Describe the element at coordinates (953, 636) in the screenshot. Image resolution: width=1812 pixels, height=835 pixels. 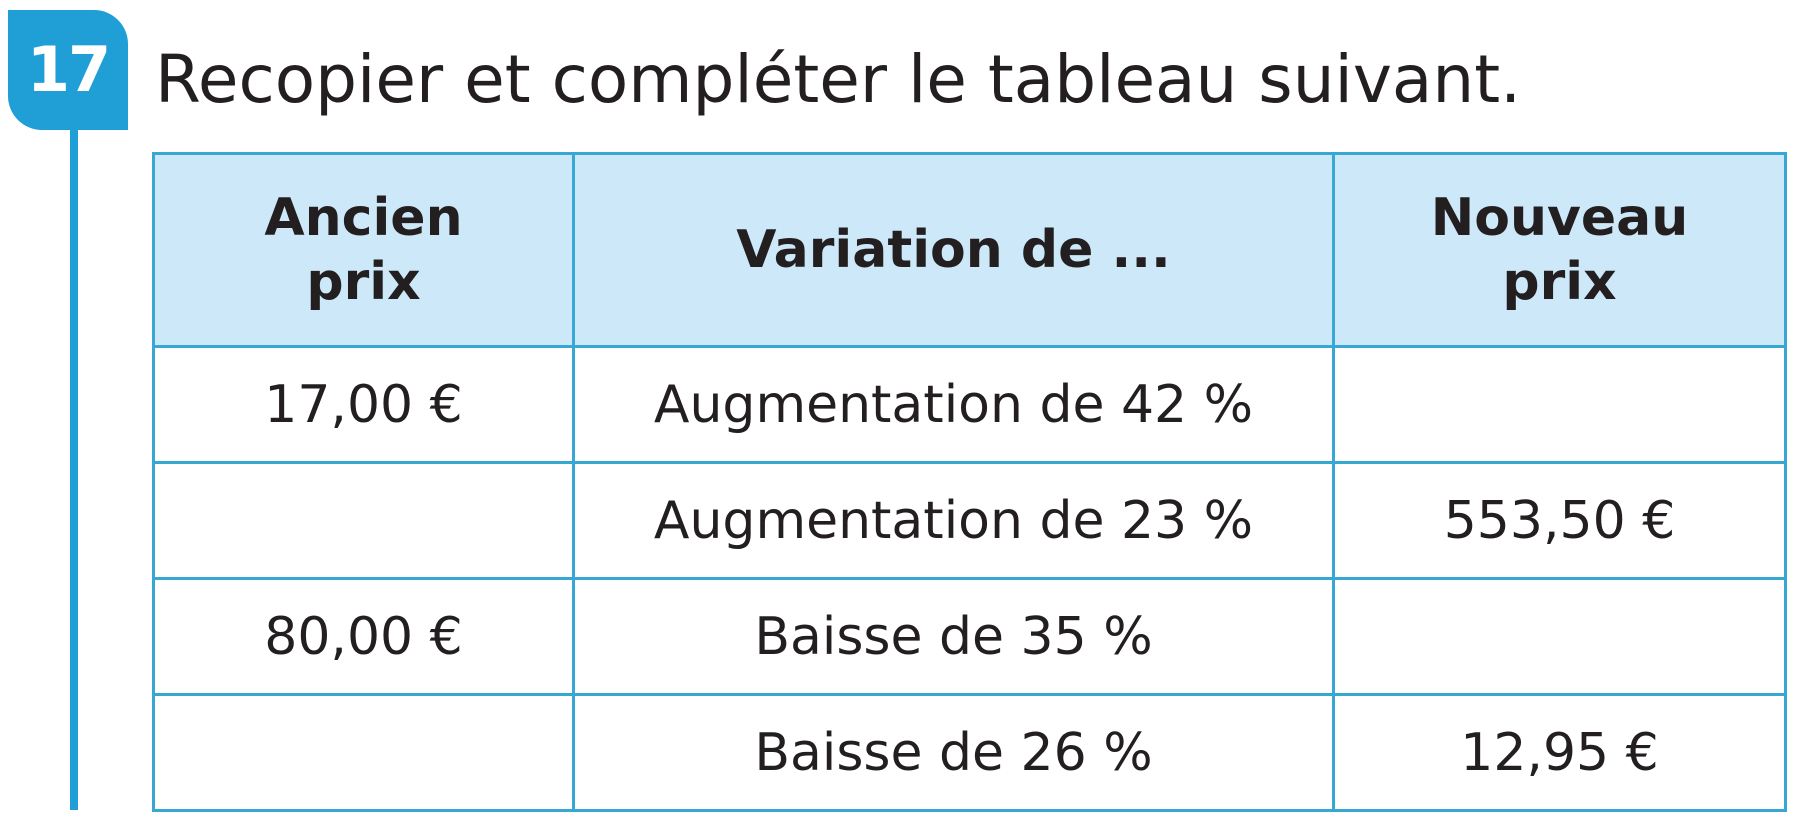
I see `variation-cell: Baisse de 35 %` at that location.